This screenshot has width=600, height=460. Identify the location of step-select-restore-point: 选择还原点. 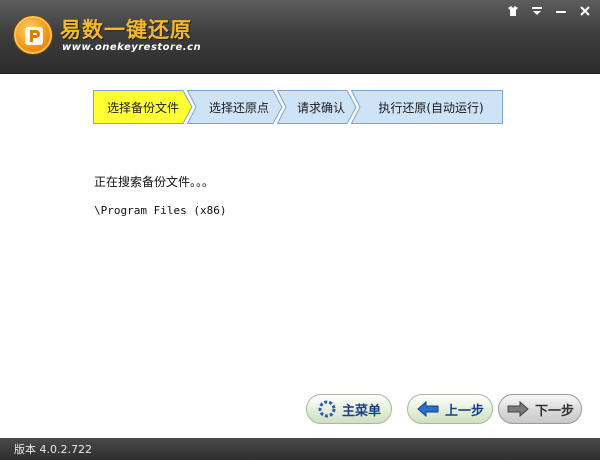
(235, 107).